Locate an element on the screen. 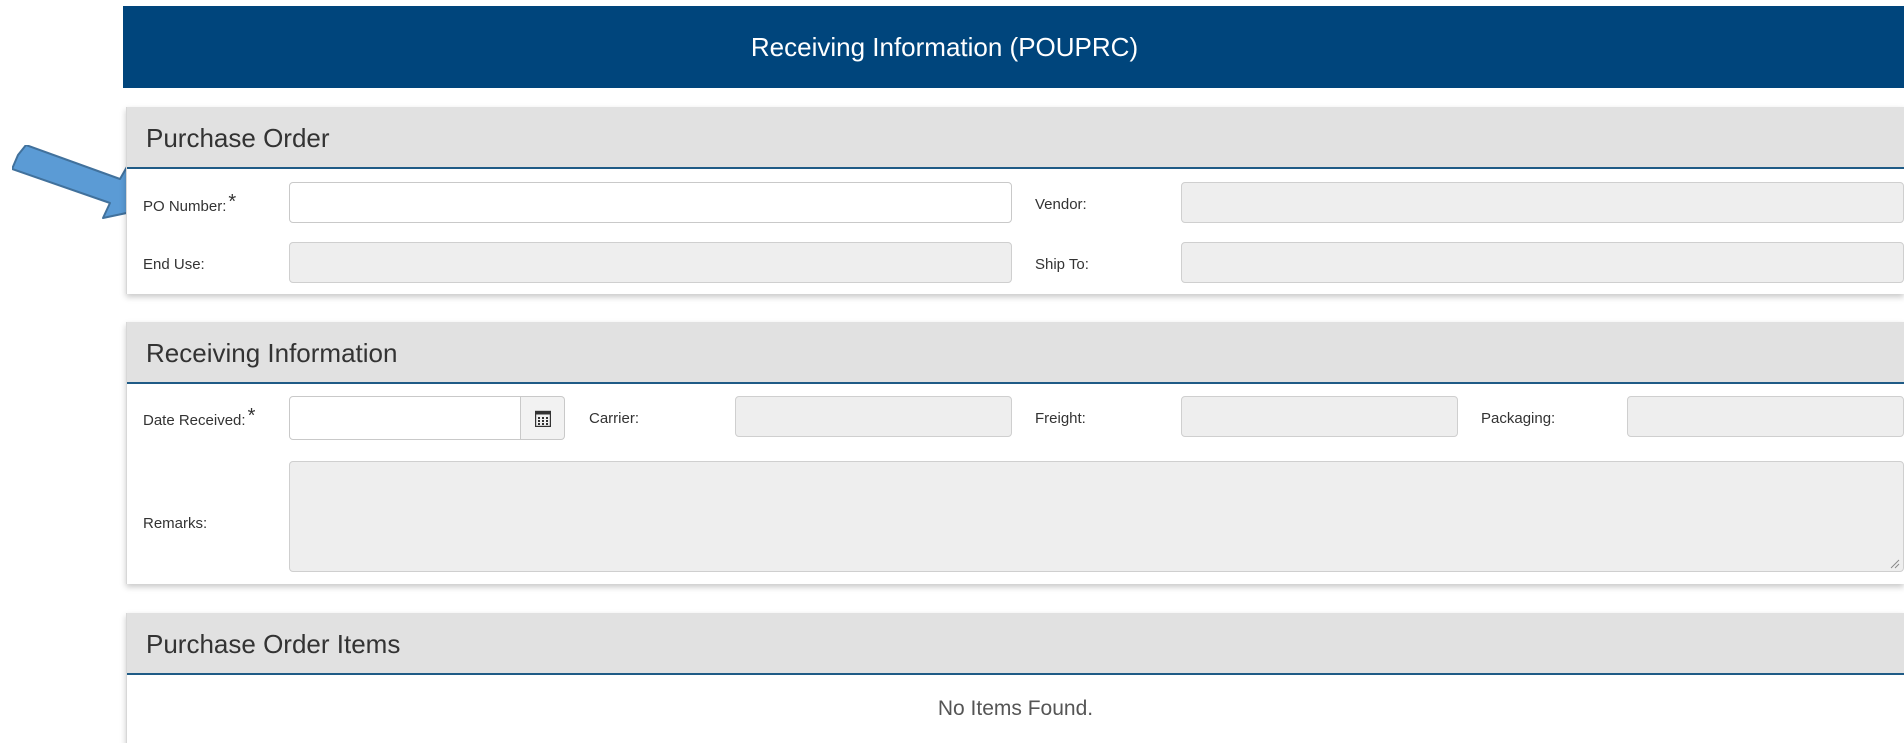  purchase-order-items-panel-header: Purchase Order Items is located at coordinates (1015, 644).